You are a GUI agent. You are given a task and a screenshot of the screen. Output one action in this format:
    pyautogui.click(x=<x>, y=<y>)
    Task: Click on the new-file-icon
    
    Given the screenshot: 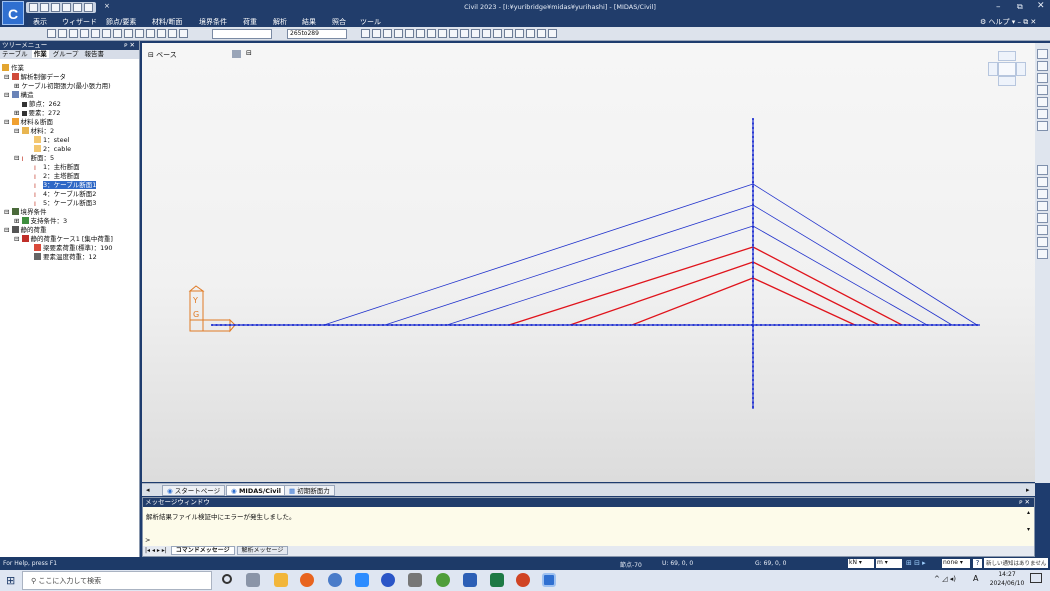 What is the action you would take?
    pyautogui.click(x=33, y=7)
    